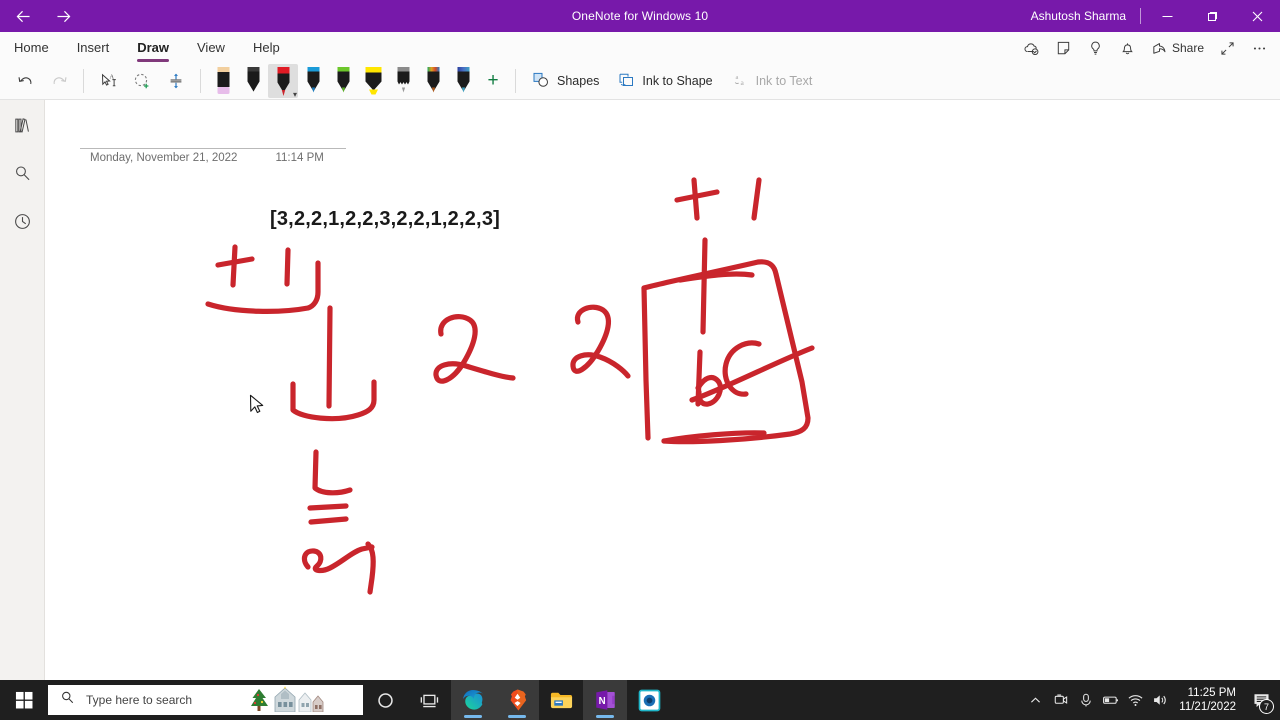 Image resolution: width=1280 pixels, height=720 pixels. I want to click on tab-help: Help, so click(266, 47).